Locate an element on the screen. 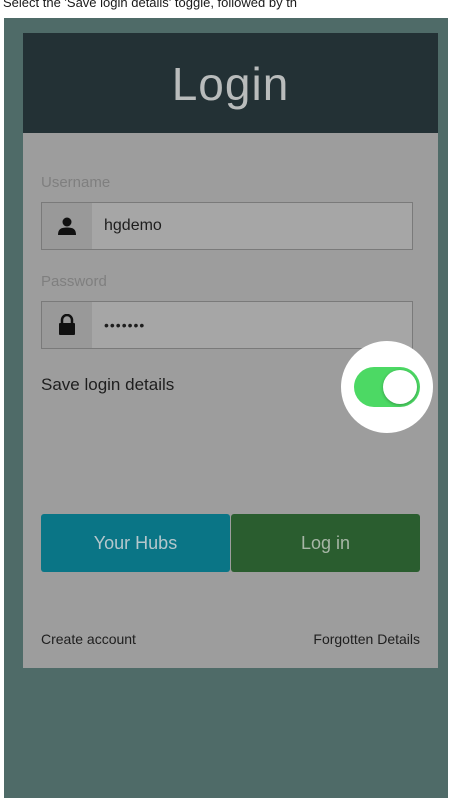 Image resolution: width=451 pixels, height=798 pixels. password-value: ••••••• is located at coordinates (125, 325).